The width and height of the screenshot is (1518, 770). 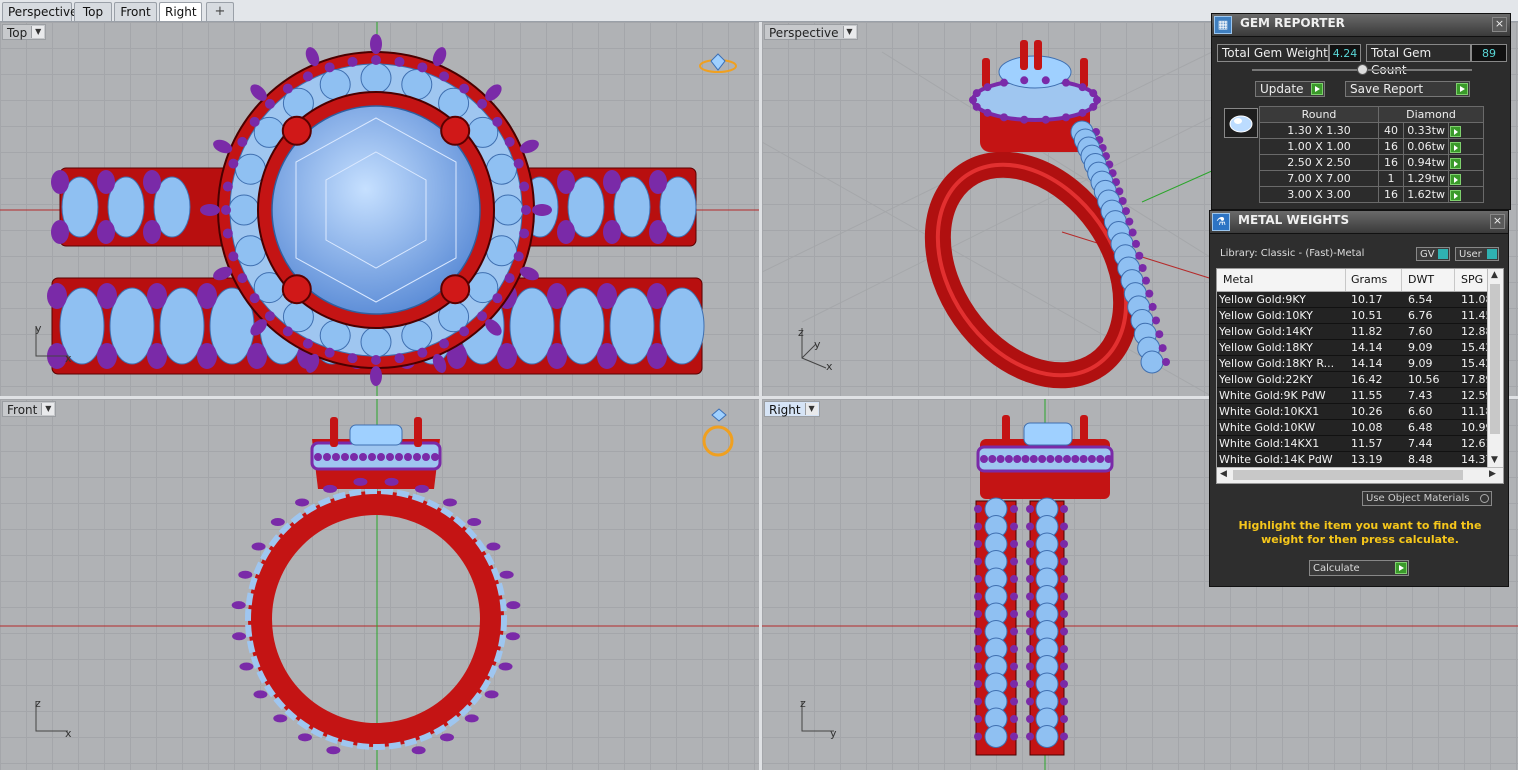 What do you see at coordinates (1354, 412) in the screenshot?
I see `metal-row: White Gold:10KX1 10.26 6.60 11.18` at bounding box center [1354, 412].